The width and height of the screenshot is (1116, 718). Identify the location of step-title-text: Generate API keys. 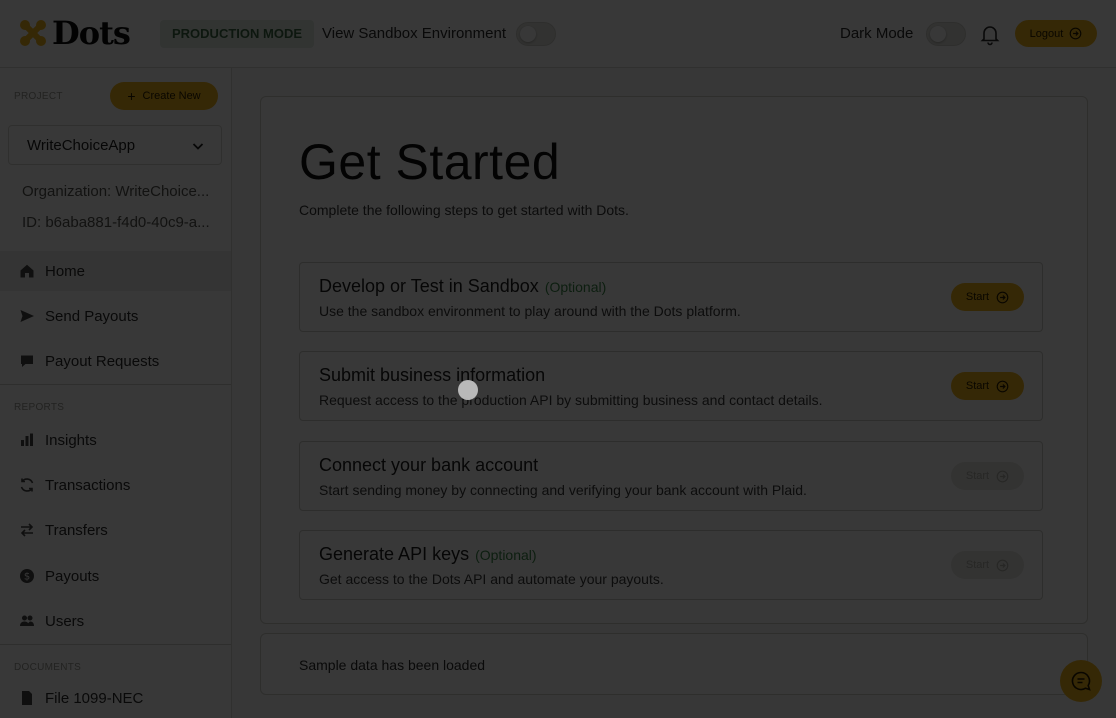
(394, 554).